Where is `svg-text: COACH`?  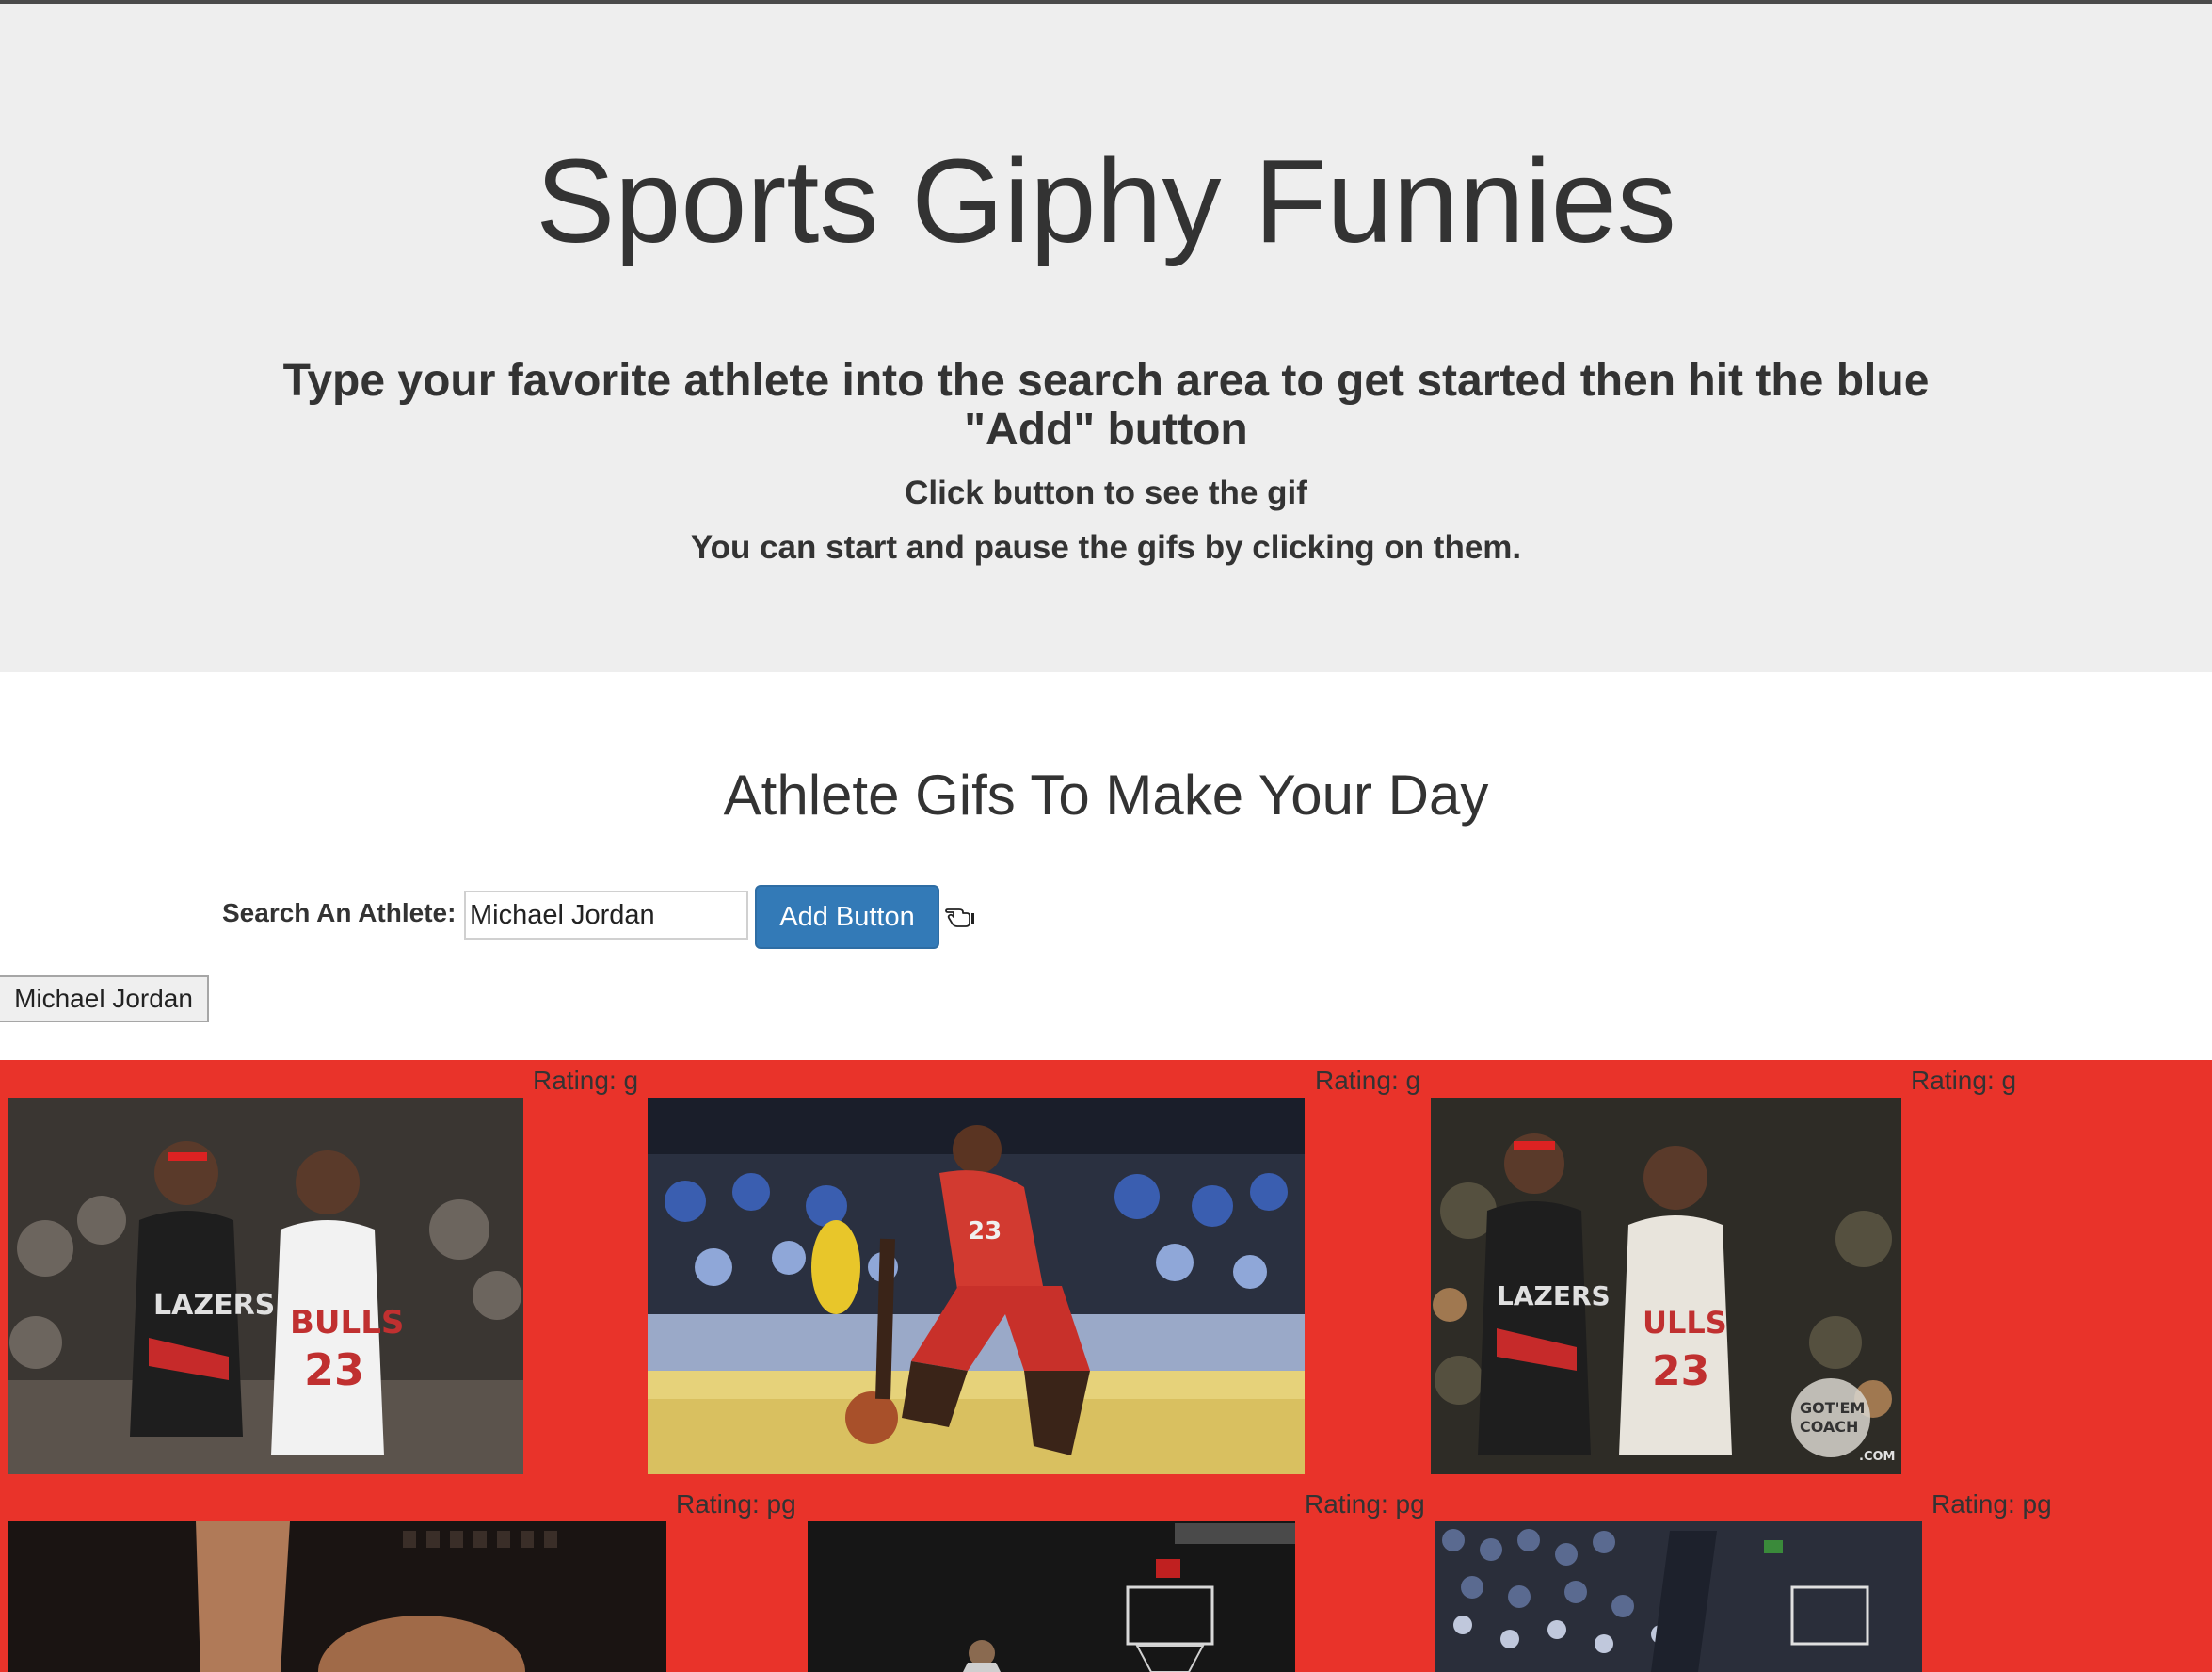 svg-text: COACH is located at coordinates (1829, 1427).